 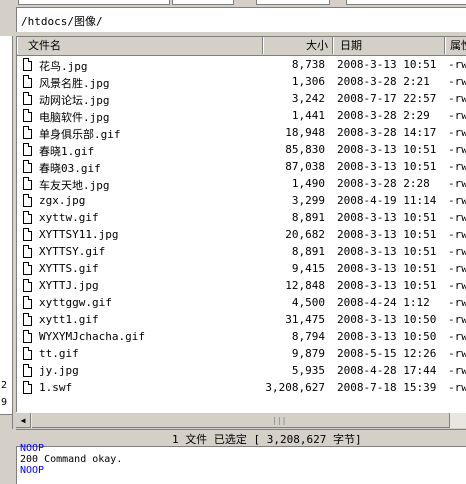 I want to click on file-name: 车友天地.jpg, so click(x=74, y=185).